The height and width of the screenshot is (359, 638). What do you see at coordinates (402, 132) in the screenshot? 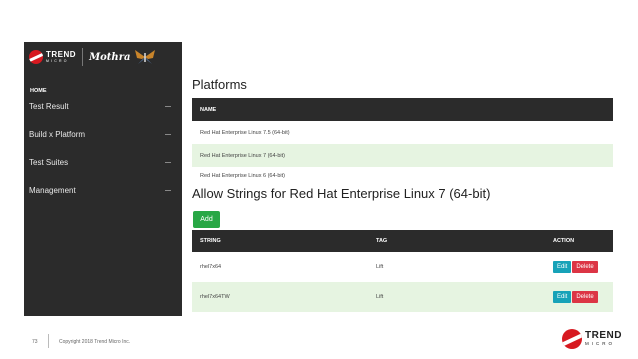
I see `table-row: Red Hat Enterprise Linux 7.5 (64-bit)` at bounding box center [402, 132].